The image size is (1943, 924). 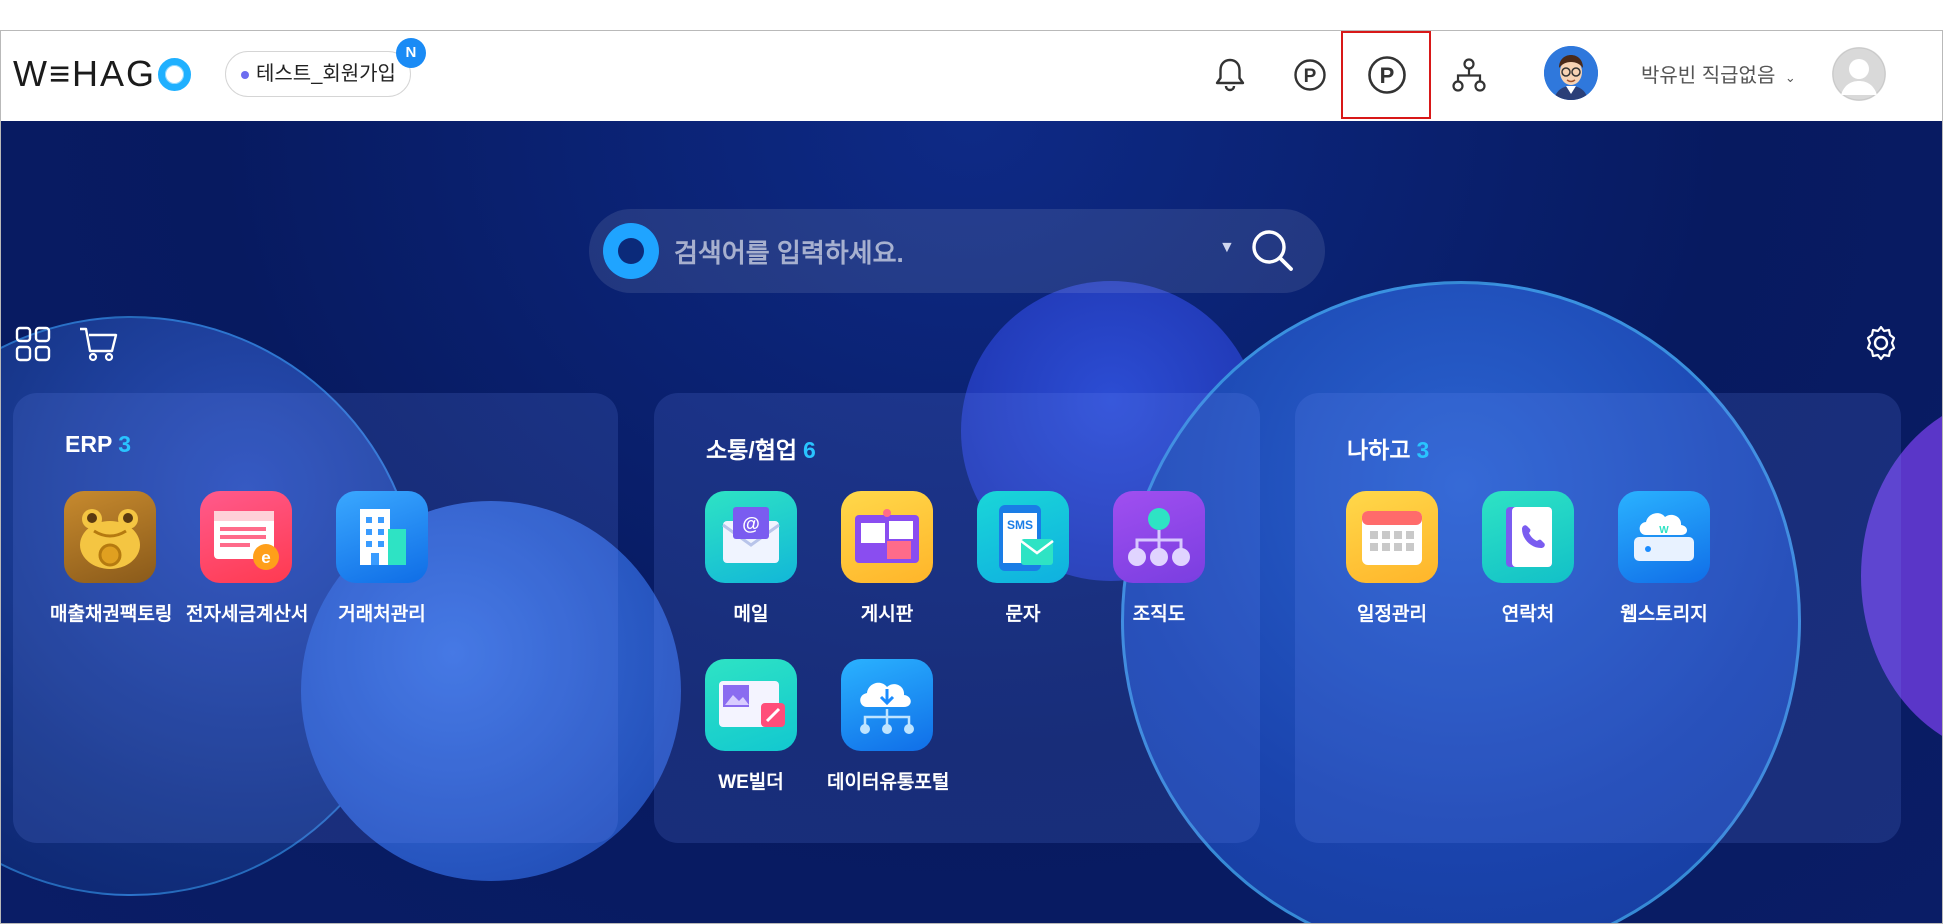 I want to click on data-portal-icon, so click(x=887, y=705).